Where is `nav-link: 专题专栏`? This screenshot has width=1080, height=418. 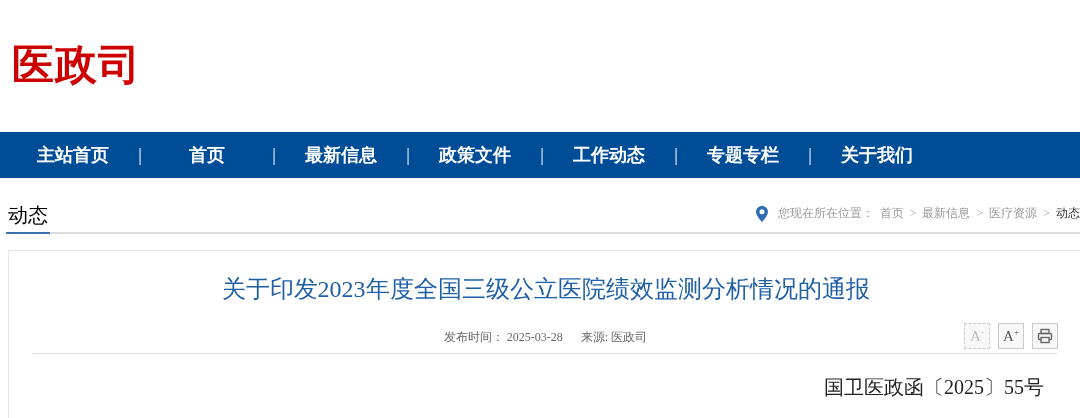 nav-link: 专题专栏 is located at coordinates (743, 155).